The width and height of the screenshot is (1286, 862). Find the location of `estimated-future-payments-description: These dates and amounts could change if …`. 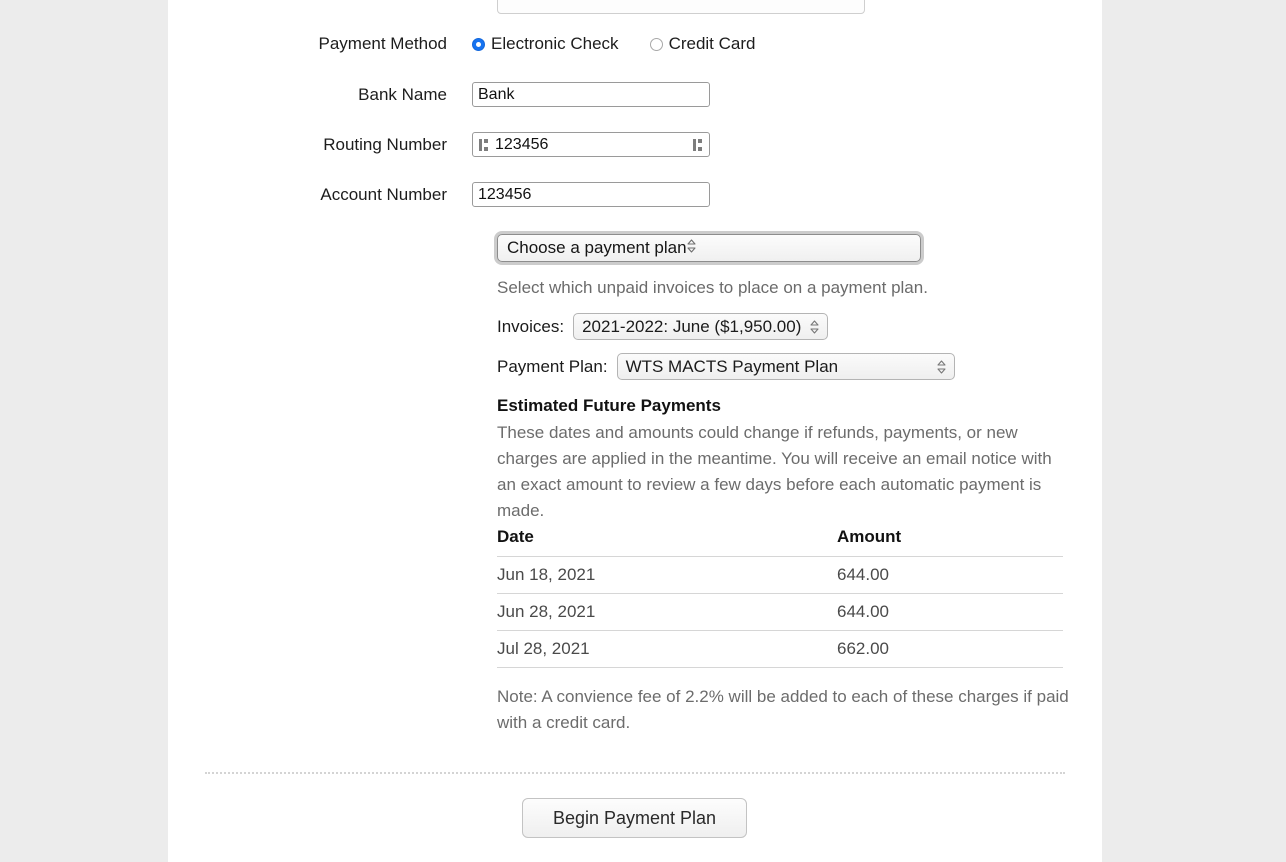

estimated-future-payments-description: These dates and amounts could change if … is located at coordinates (774, 471).